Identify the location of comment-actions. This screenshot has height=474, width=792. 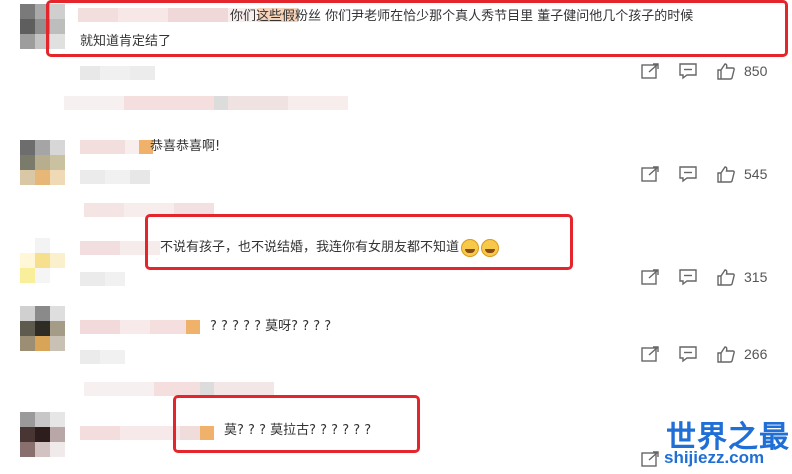
(650, 459).